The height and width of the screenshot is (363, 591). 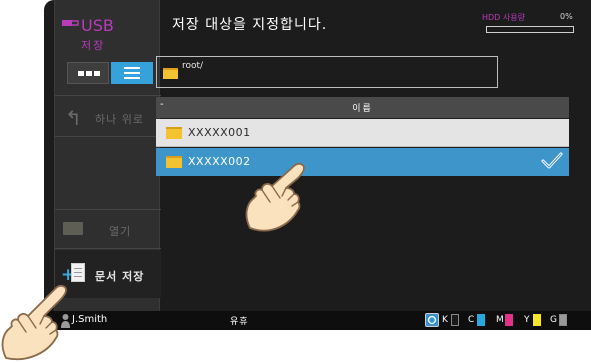 What do you see at coordinates (362, 162) in the screenshot?
I see `list-item-selected: XXXXX002` at bounding box center [362, 162].